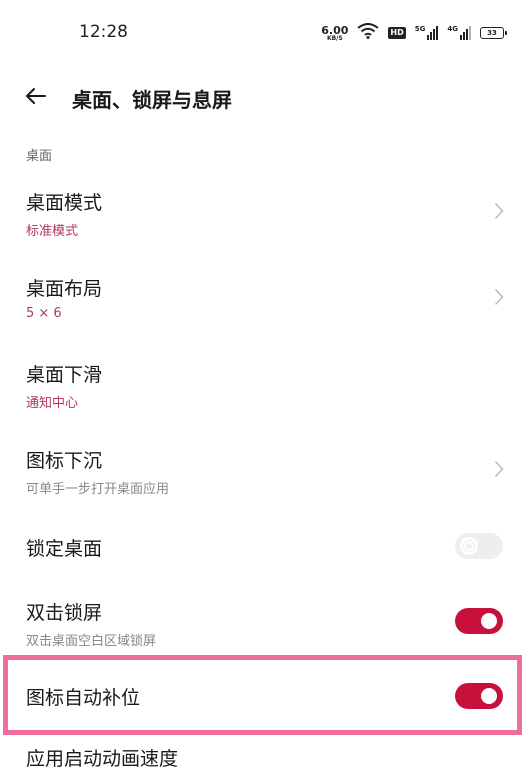 This screenshot has width=526, height=775. What do you see at coordinates (263, 696) in the screenshot?
I see `setting-row-icon-auto-fill: 图标自动补位` at bounding box center [263, 696].